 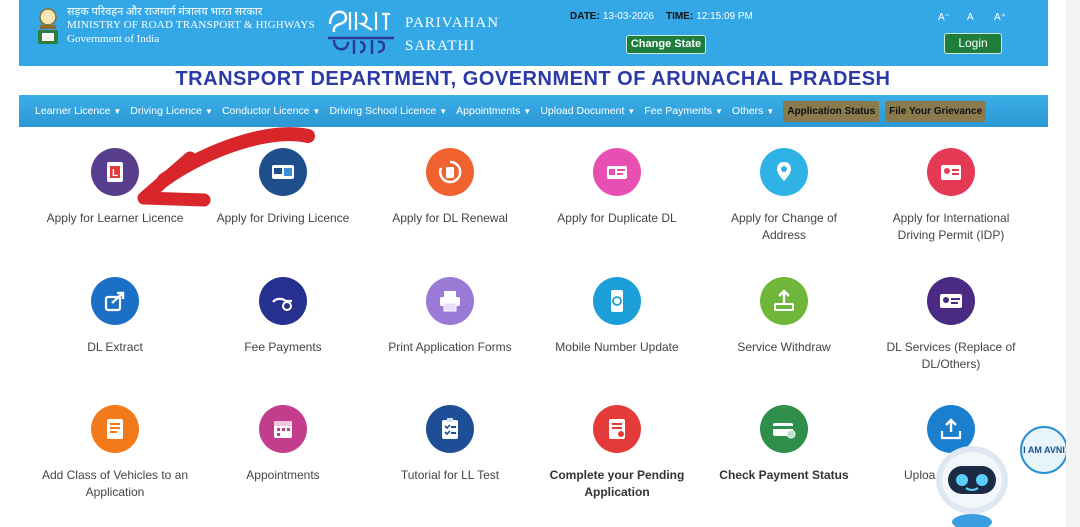 I want to click on appointments-icon, so click(x=283, y=429).